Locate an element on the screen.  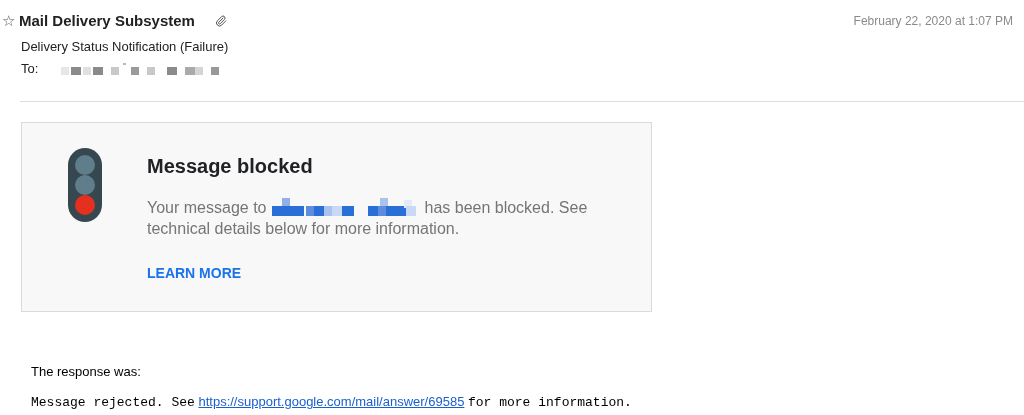
subject-line: Delivery Status Notification (Failure) is located at coordinates (125, 46).